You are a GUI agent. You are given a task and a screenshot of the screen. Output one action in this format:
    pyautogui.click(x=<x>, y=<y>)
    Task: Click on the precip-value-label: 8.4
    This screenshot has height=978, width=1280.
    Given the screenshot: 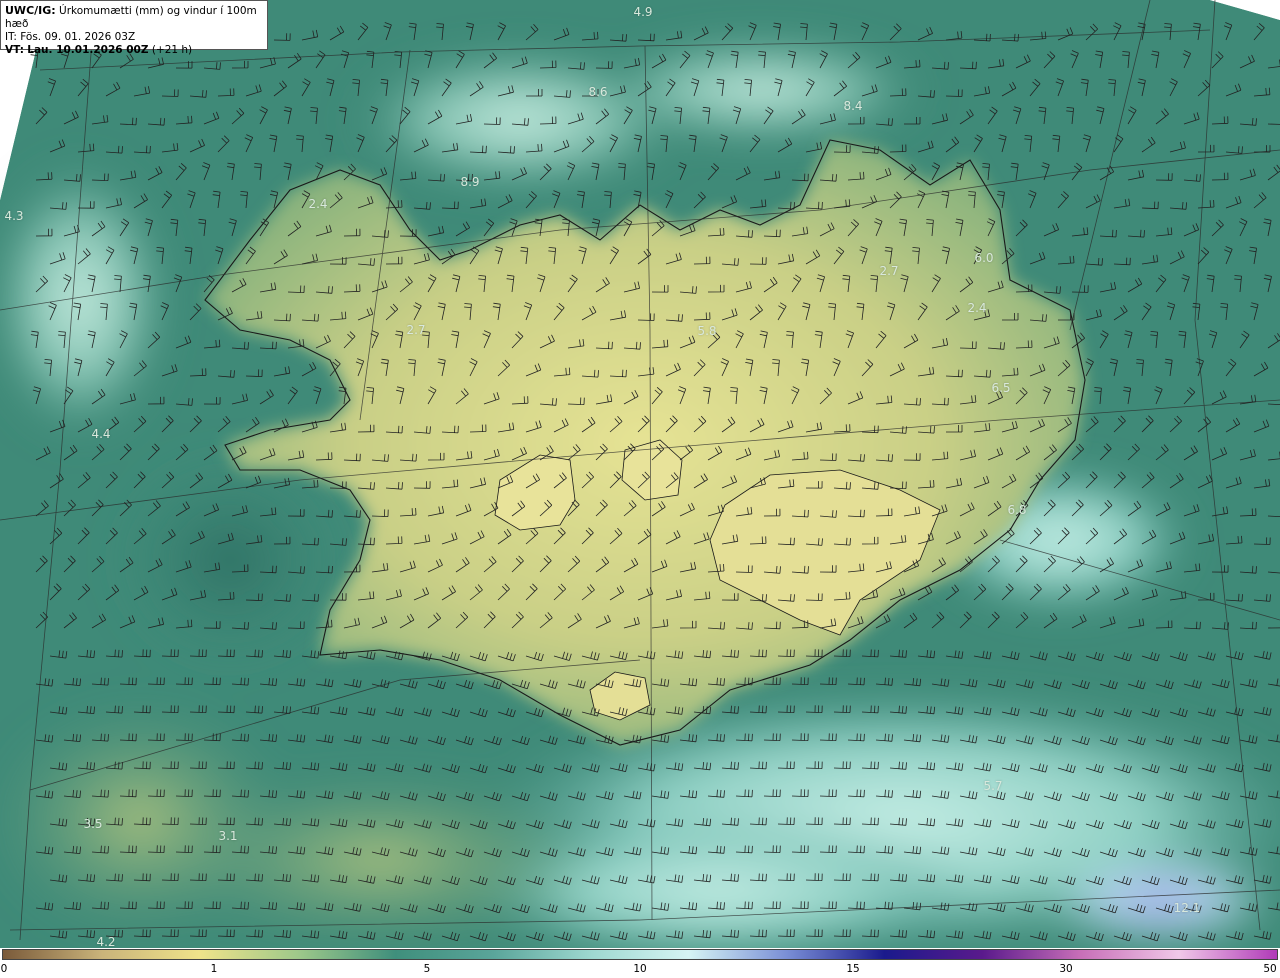 What is the action you would take?
    pyautogui.click(x=853, y=106)
    